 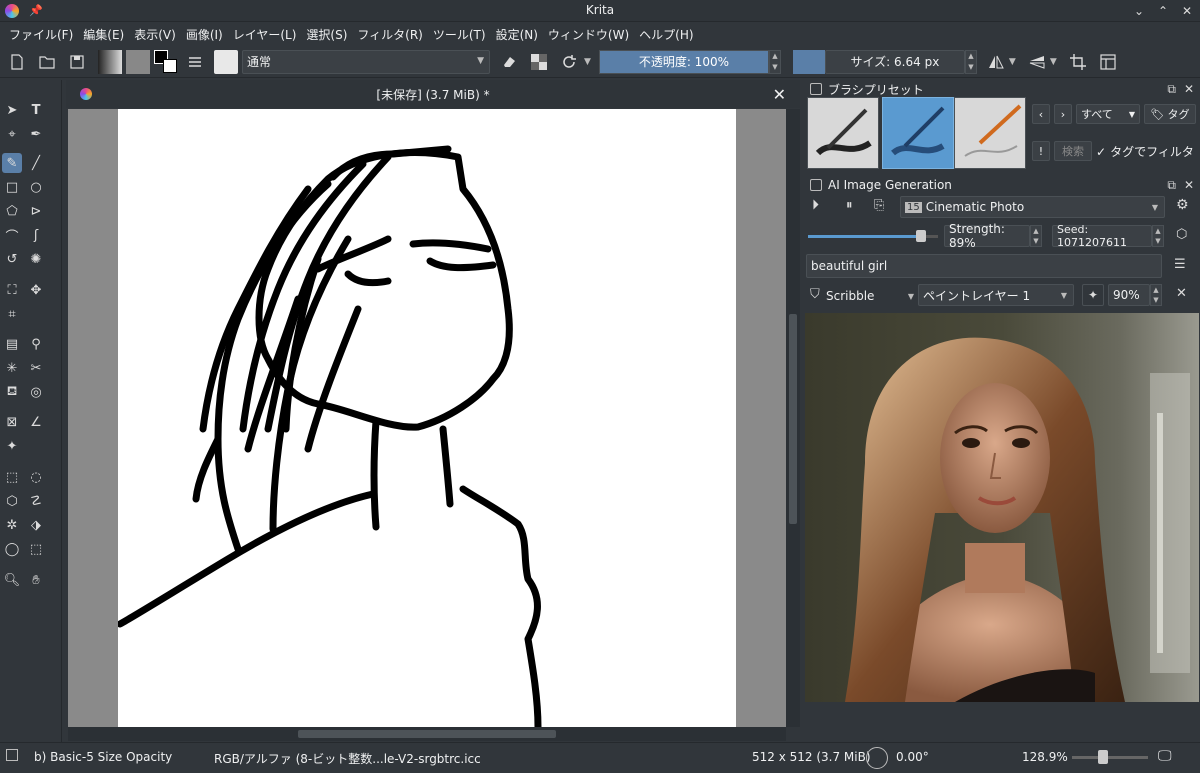 I want to click on brush-settings-icon, so click(x=195, y=62).